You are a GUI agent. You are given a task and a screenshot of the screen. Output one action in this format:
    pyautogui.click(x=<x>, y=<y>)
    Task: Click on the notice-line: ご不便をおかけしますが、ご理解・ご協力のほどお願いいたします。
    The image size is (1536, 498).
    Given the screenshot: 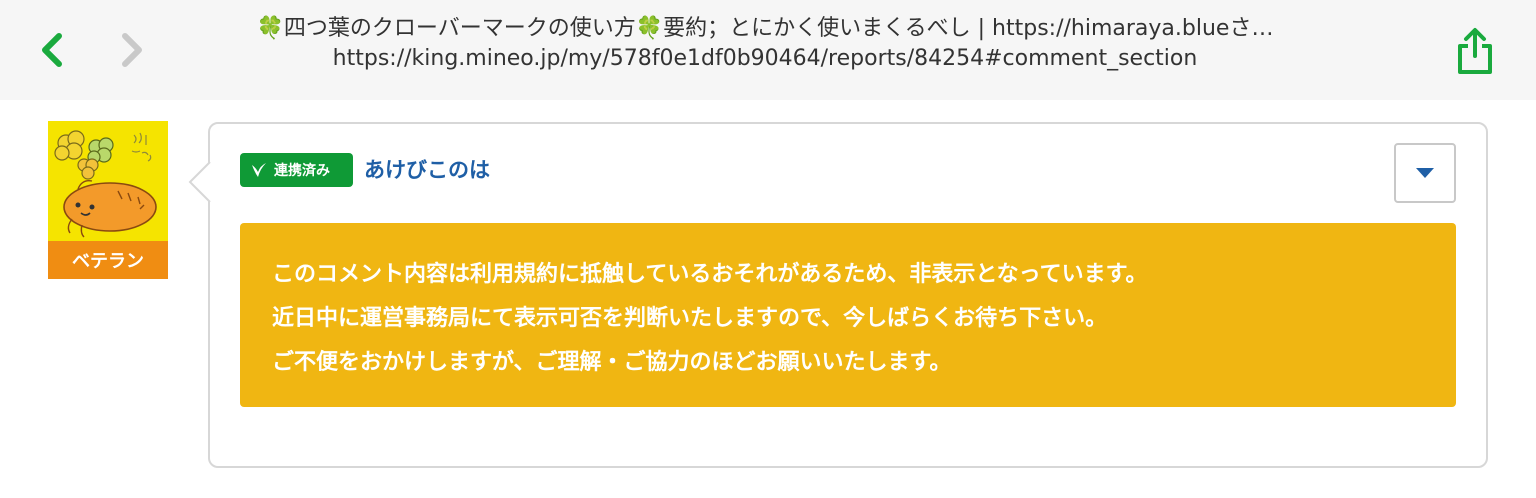 What is the action you would take?
    pyautogui.click(x=612, y=362)
    